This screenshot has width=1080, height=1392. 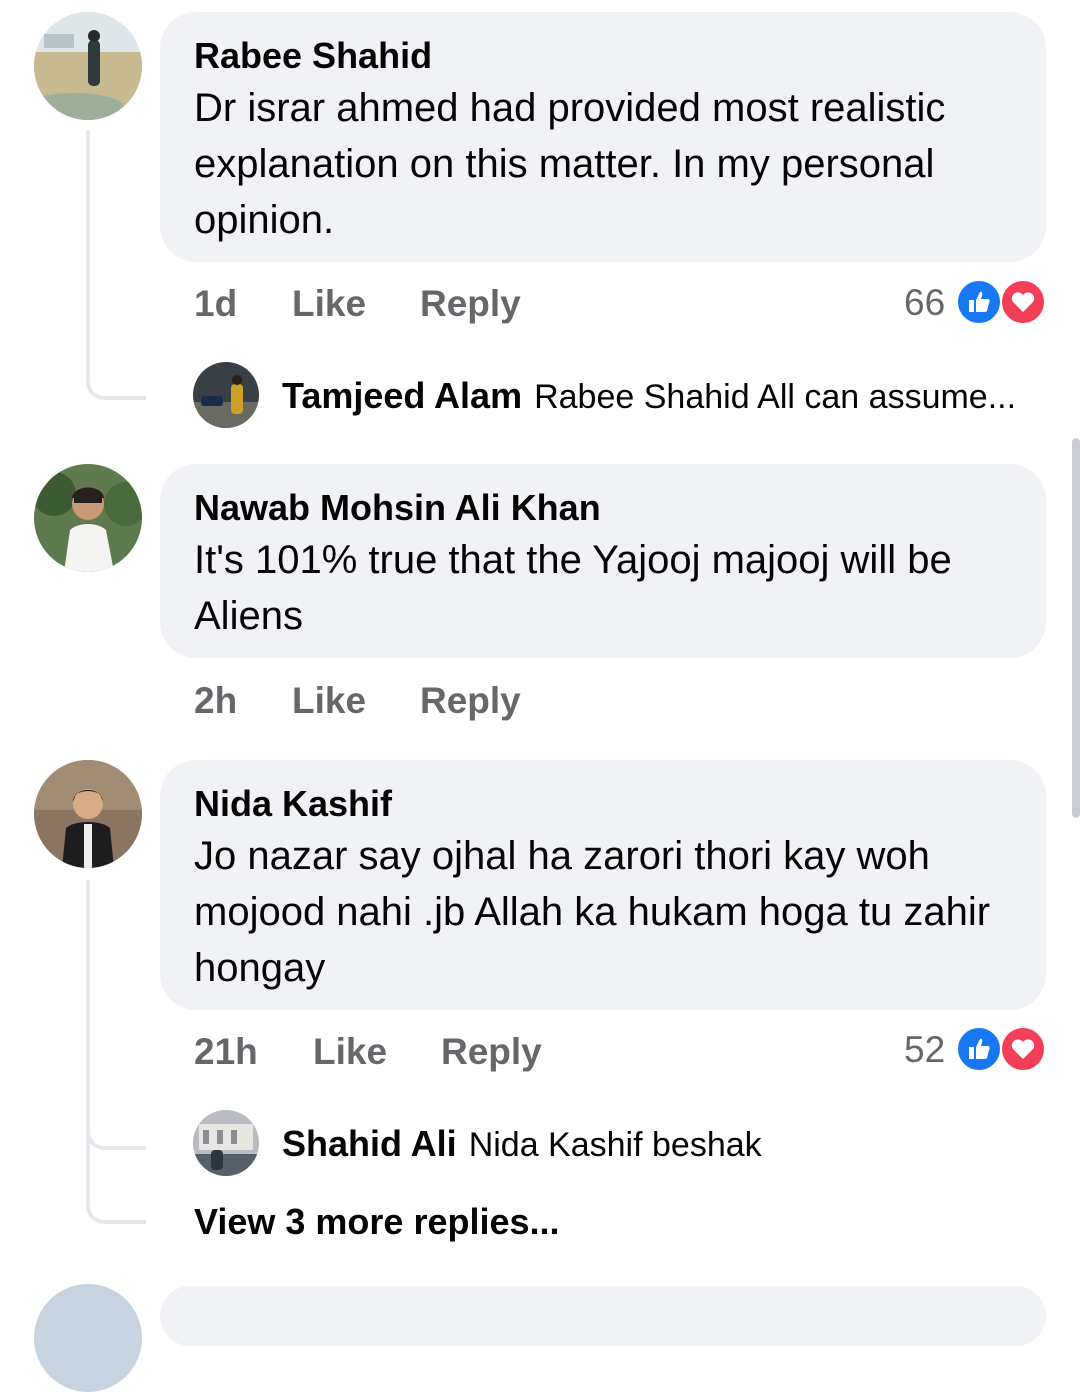 What do you see at coordinates (605, 56) in the screenshot?
I see `comment-author: Rabee Shahid` at bounding box center [605, 56].